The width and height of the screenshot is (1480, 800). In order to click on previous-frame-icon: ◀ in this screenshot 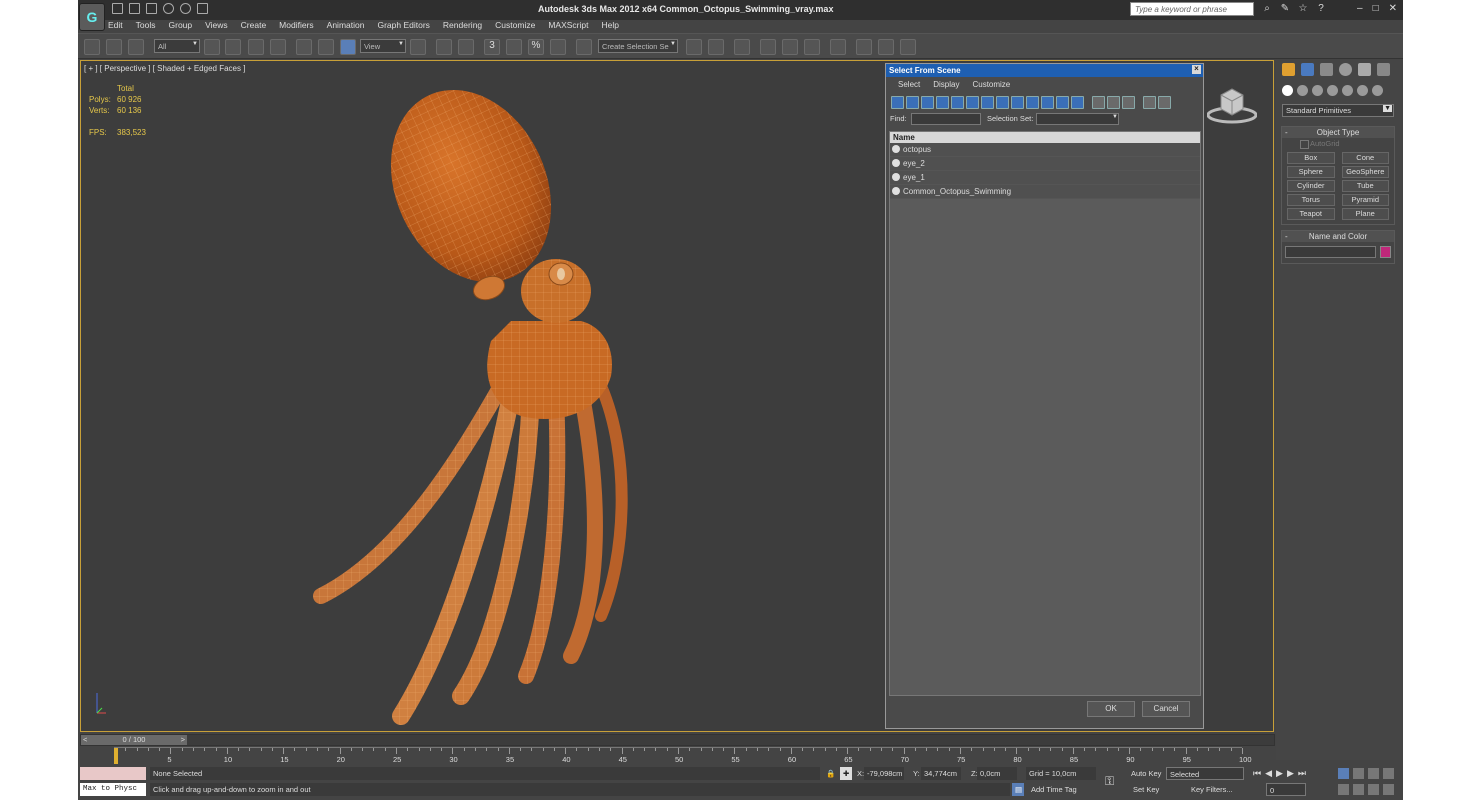, I will do `click(1268, 773)`.